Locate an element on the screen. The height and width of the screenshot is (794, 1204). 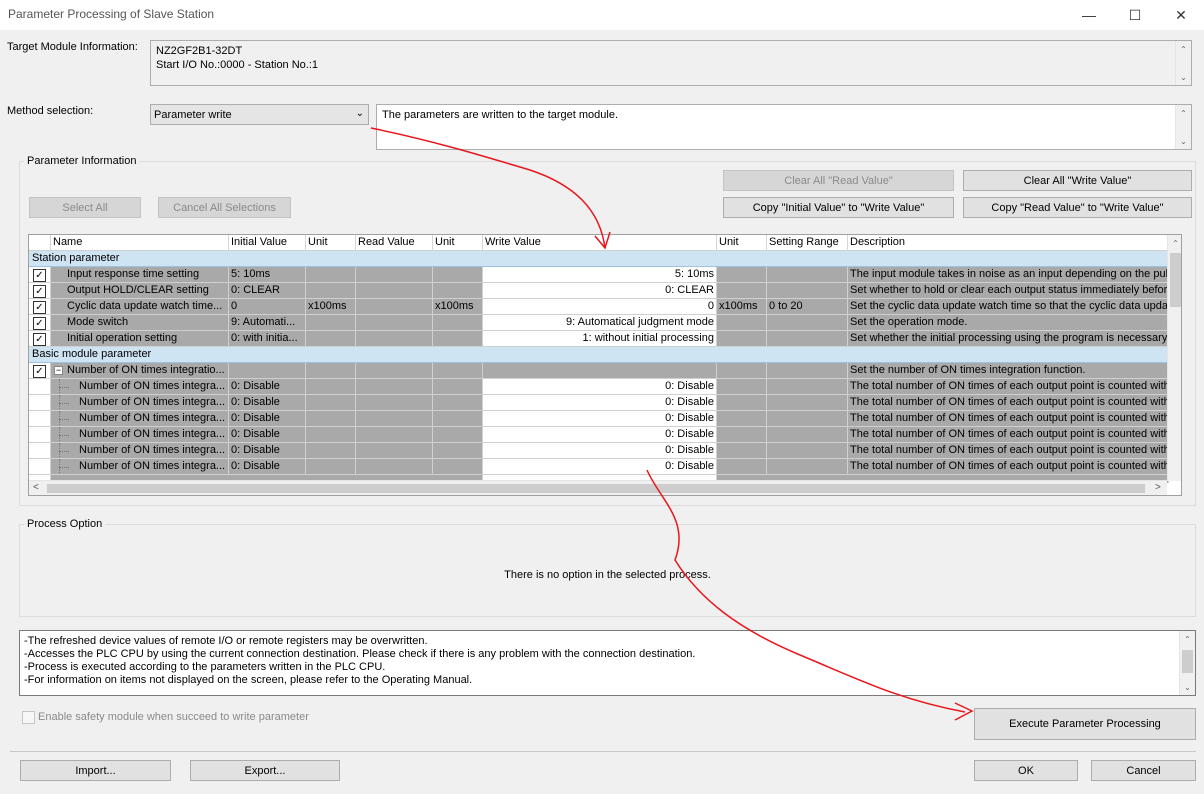
annotation-arrow-method-to-write is located at coordinates (488, 188).